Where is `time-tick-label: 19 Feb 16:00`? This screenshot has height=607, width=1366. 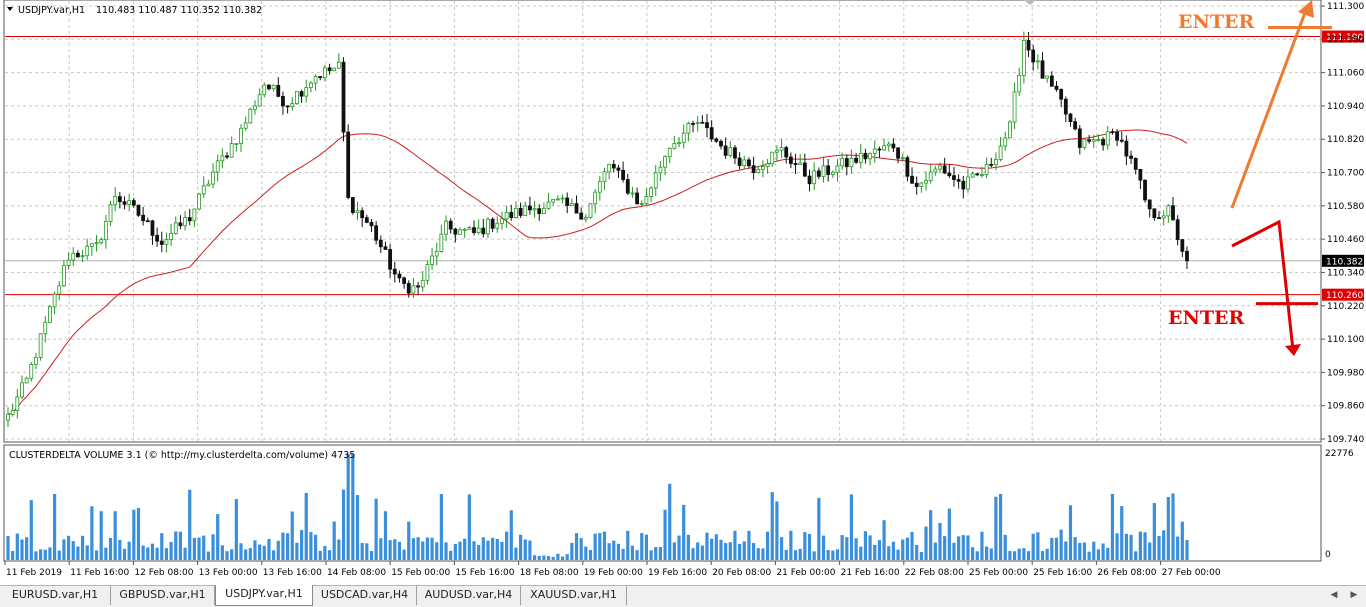
time-tick-label: 19 Feb 16:00 is located at coordinates (677, 573).